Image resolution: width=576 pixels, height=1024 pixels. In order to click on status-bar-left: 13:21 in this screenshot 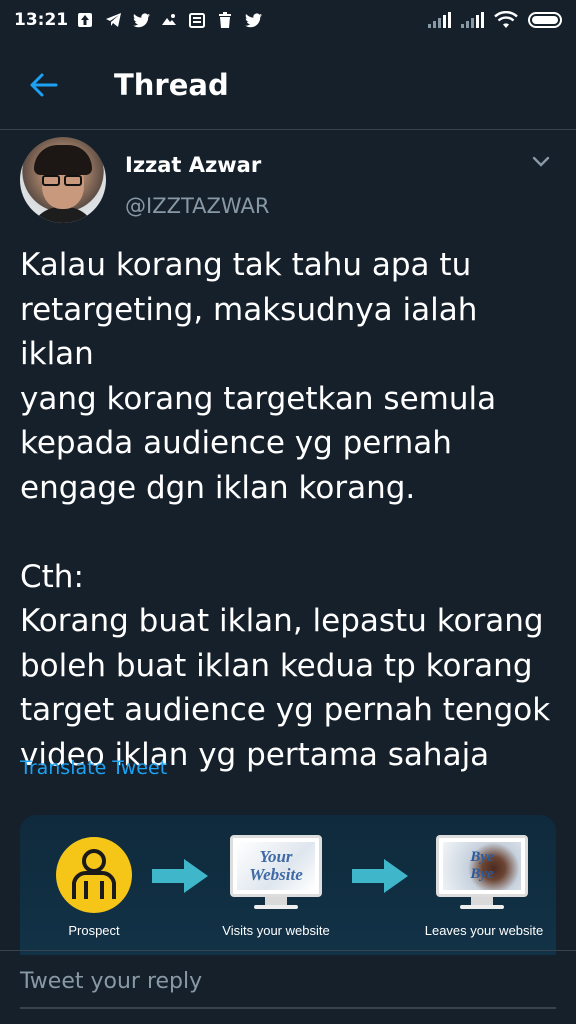, I will do `click(138, 20)`.